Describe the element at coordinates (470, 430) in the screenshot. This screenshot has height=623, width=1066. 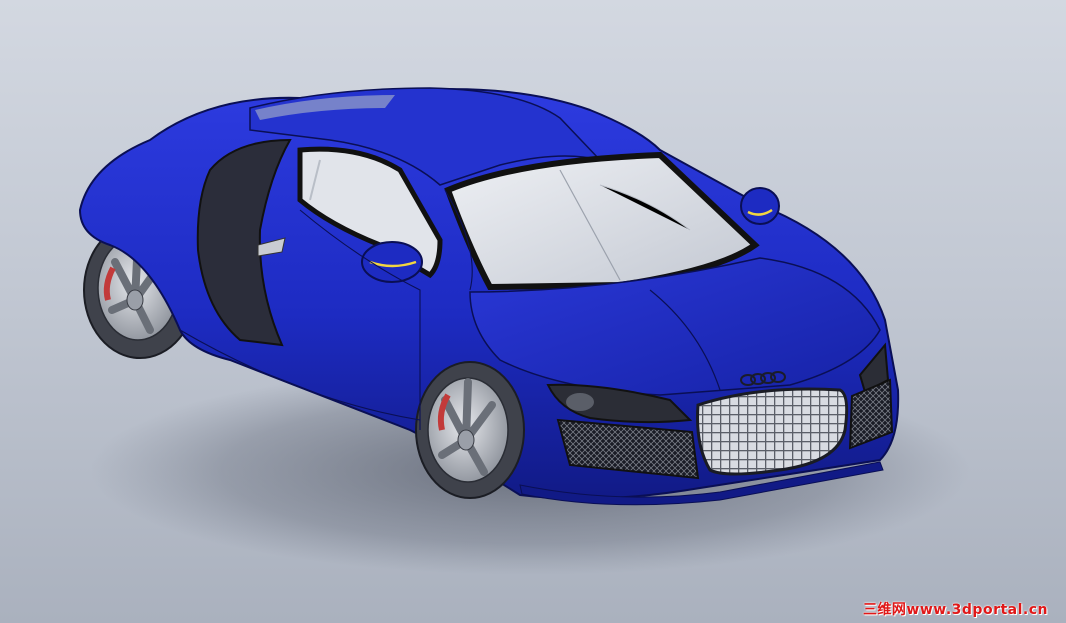
I see `front-wheel` at that location.